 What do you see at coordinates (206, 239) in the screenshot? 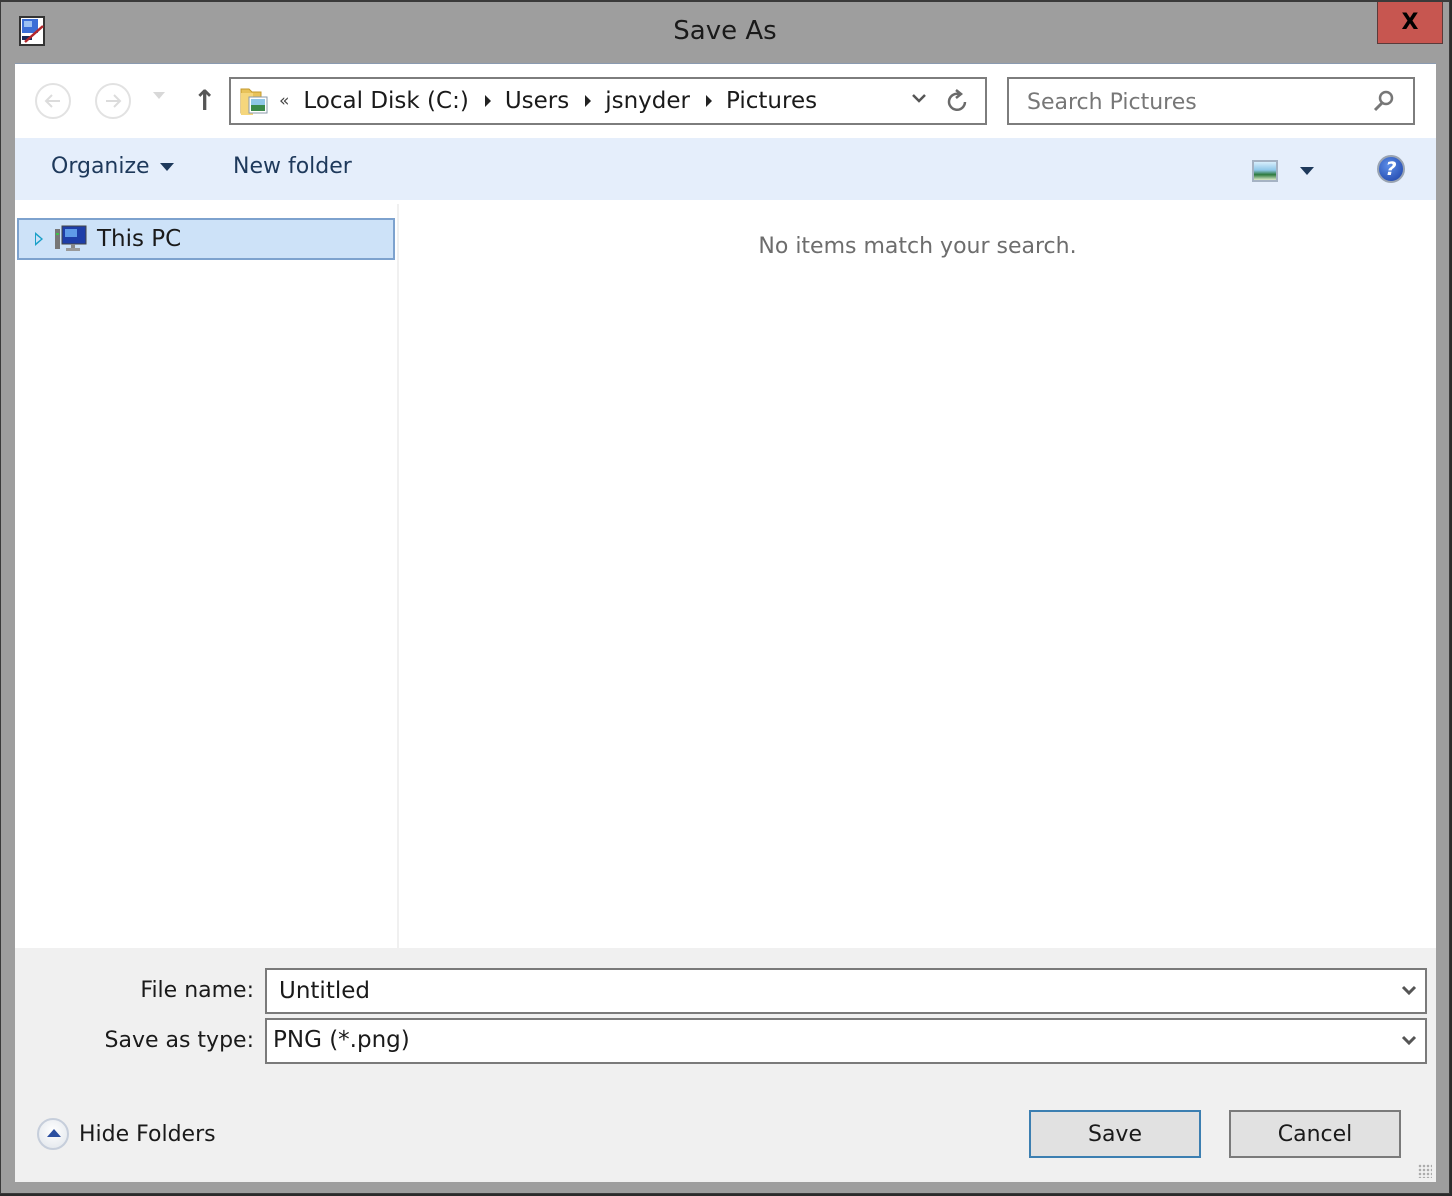
I see `tree-item-this-pc: This PC` at bounding box center [206, 239].